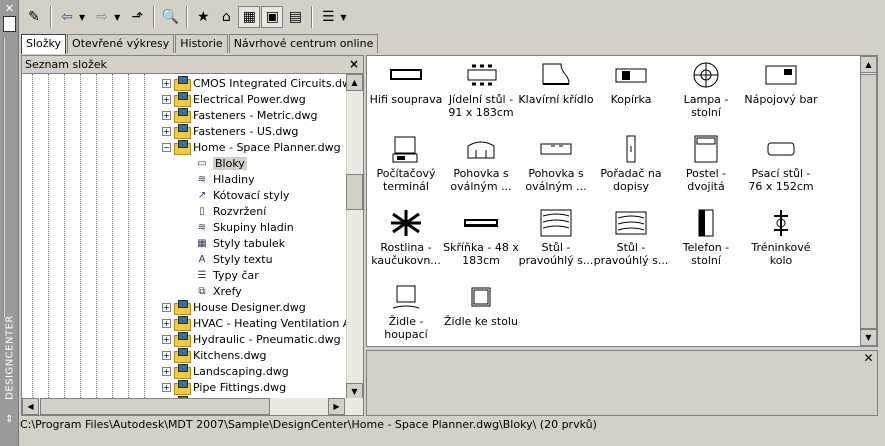 This screenshot has height=446, width=885. What do you see at coordinates (203, 17) in the screenshot?
I see `favorites-icon: ★` at bounding box center [203, 17].